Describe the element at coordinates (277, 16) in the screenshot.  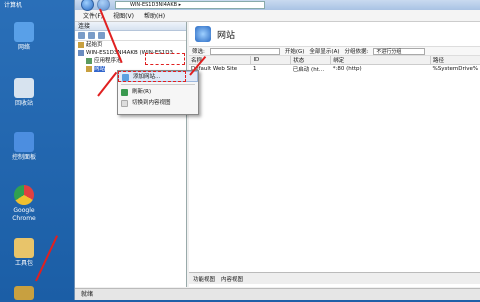
I see `menu-bar: 文件(F) 视图(V) 帮助(H)` at that location.